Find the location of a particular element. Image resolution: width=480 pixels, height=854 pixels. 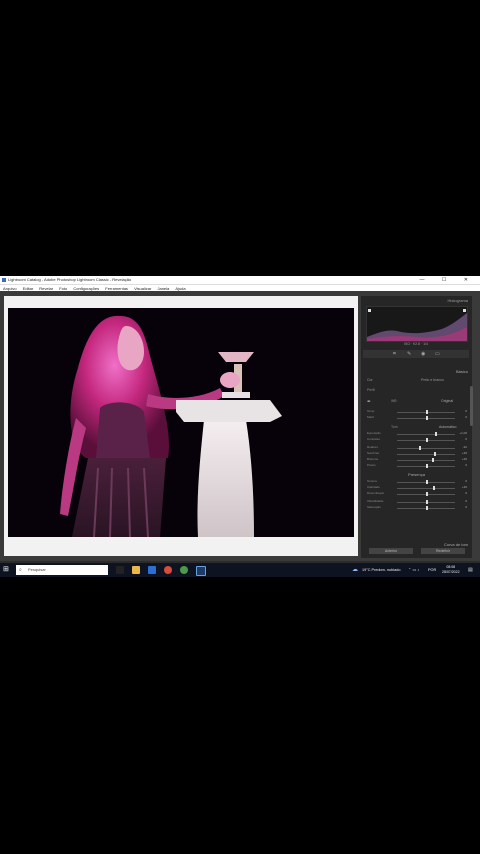

slider-row: Saturação 0 is located at coordinates (417, 507).